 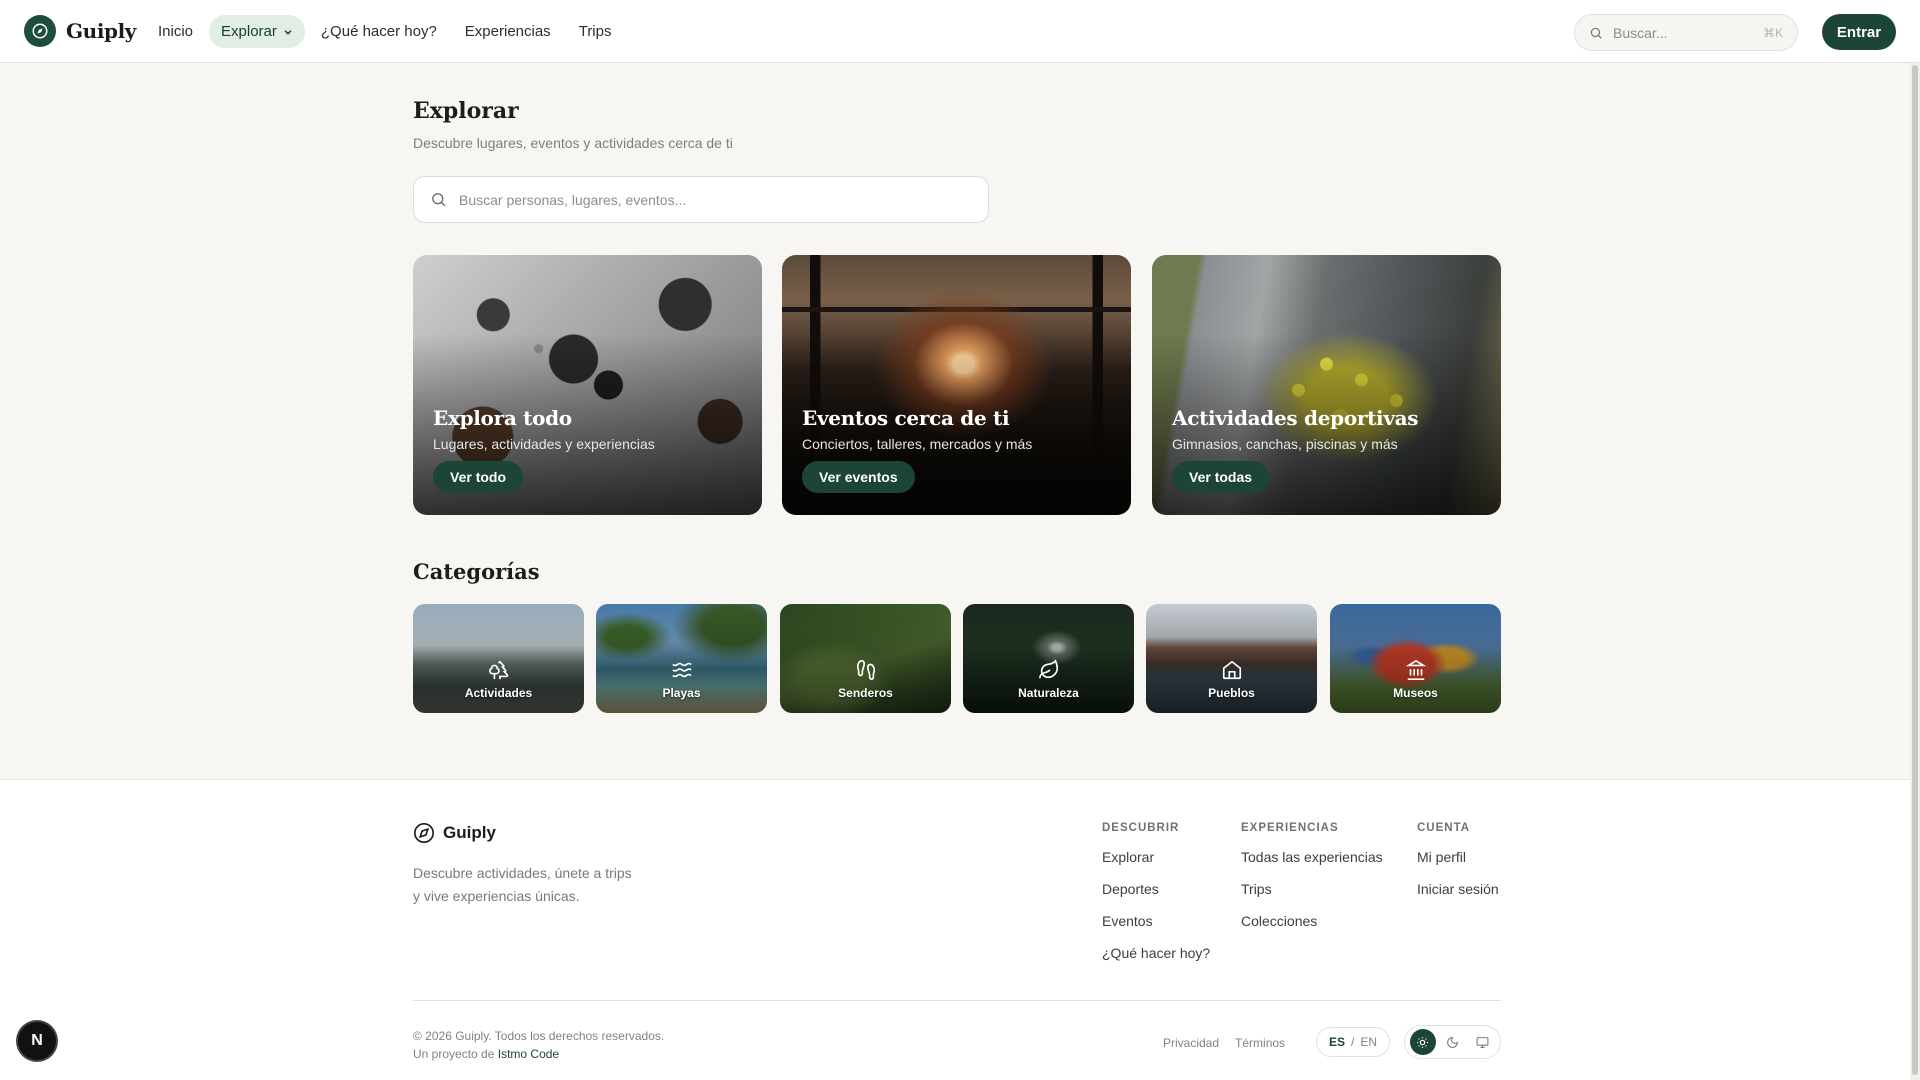 I want to click on scrollbar-thumb, so click(x=1915, y=570).